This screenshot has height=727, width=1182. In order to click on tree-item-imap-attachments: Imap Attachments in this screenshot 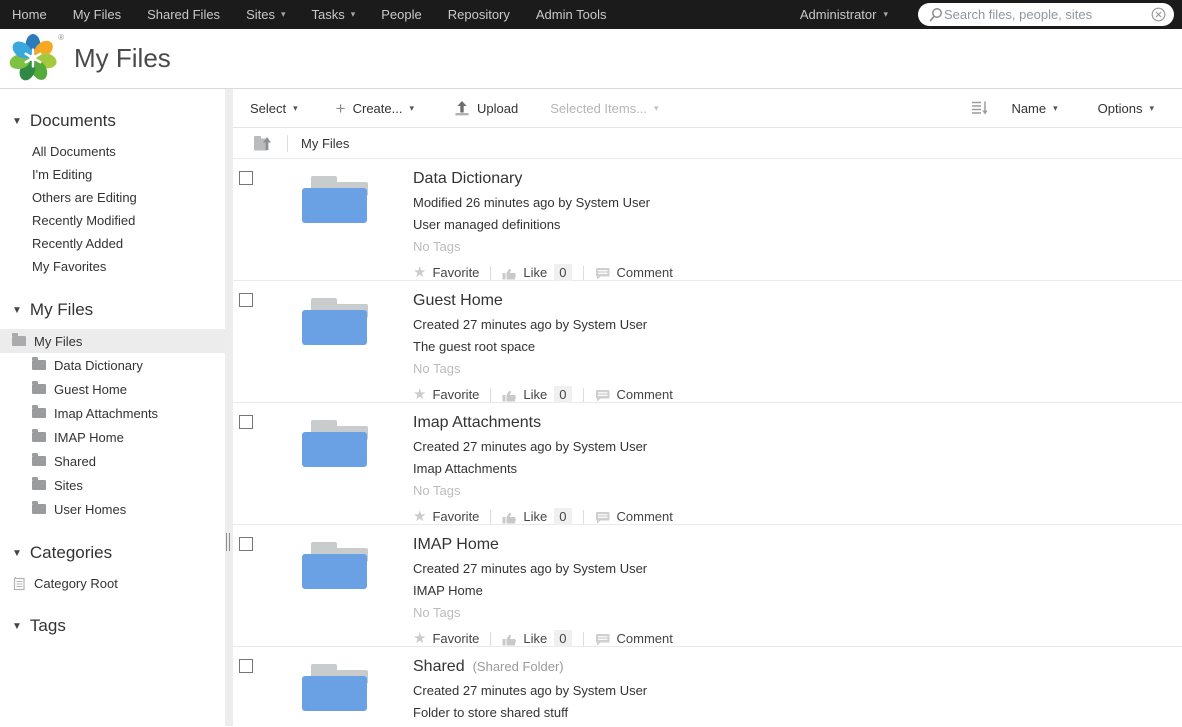, I will do `click(112, 413)`.